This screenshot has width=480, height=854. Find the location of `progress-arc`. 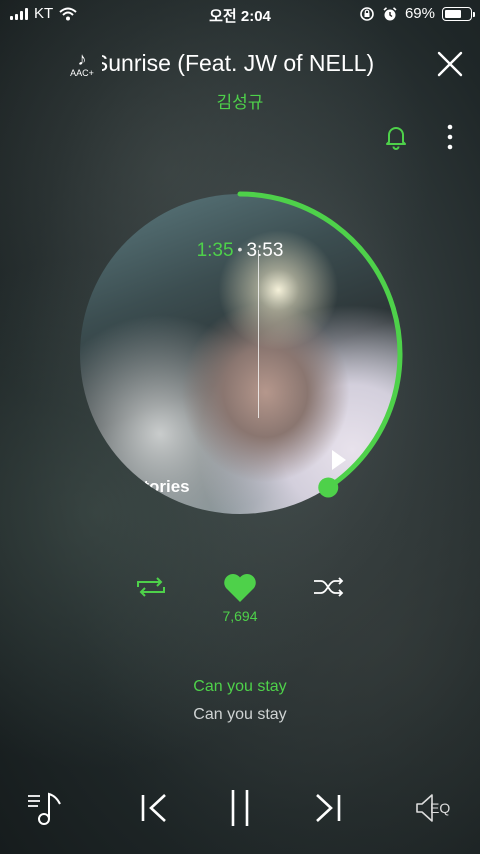

progress-arc is located at coordinates (320, 340).